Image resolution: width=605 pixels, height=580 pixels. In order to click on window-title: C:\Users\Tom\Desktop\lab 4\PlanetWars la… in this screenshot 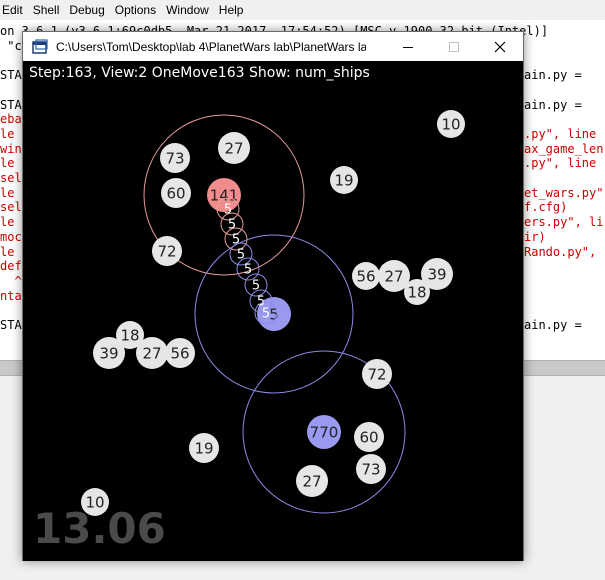, I will do `click(211, 46)`.